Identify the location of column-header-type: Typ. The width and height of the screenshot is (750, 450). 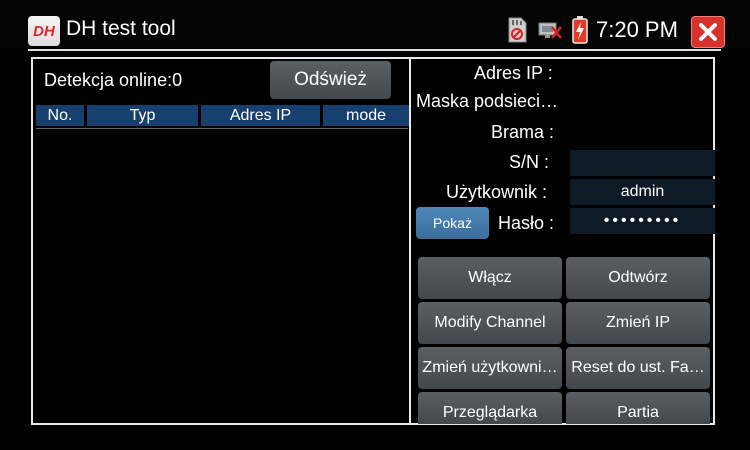
(142, 115).